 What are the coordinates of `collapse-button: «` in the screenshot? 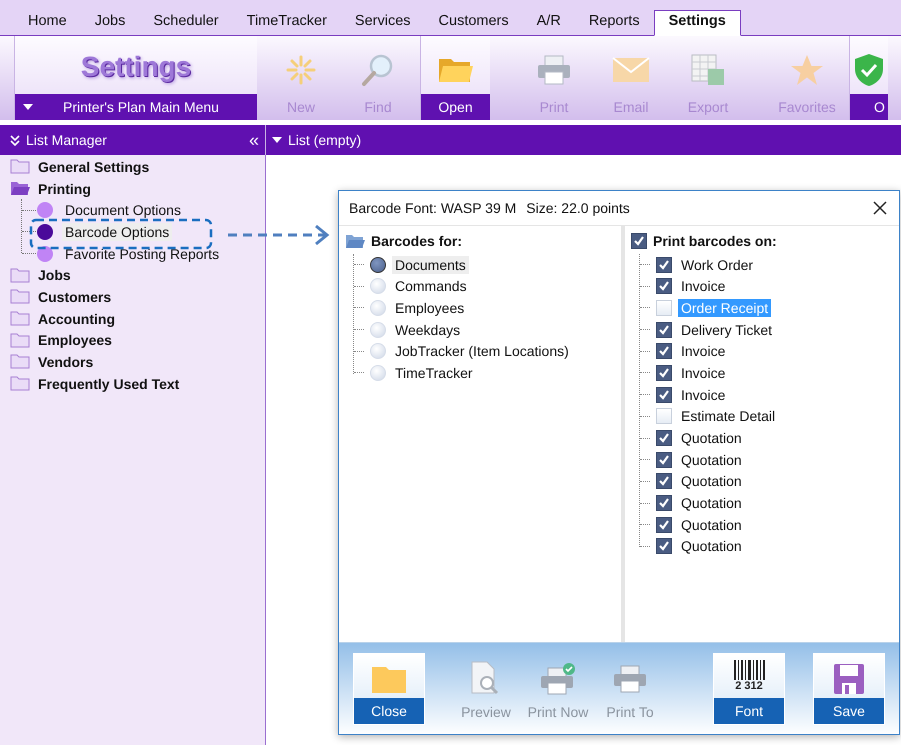 It's located at (253, 140).